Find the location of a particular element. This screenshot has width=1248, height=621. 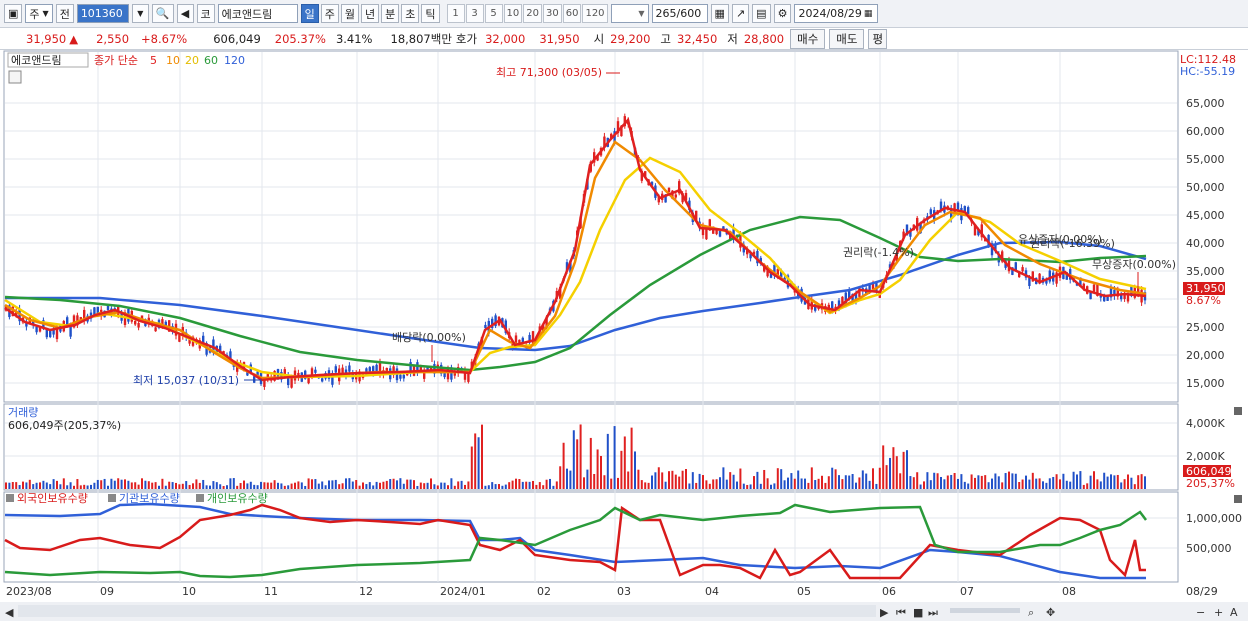

volume-close-icon is located at coordinates (1238, 411).